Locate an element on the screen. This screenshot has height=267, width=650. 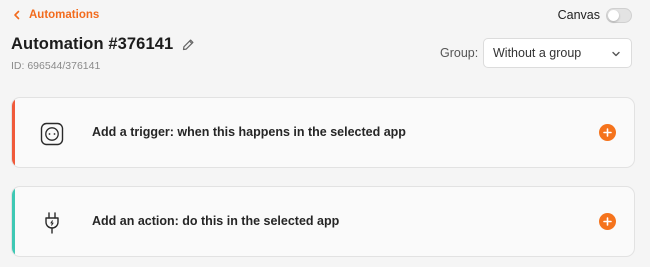
pencil-icon is located at coordinates (188, 45).